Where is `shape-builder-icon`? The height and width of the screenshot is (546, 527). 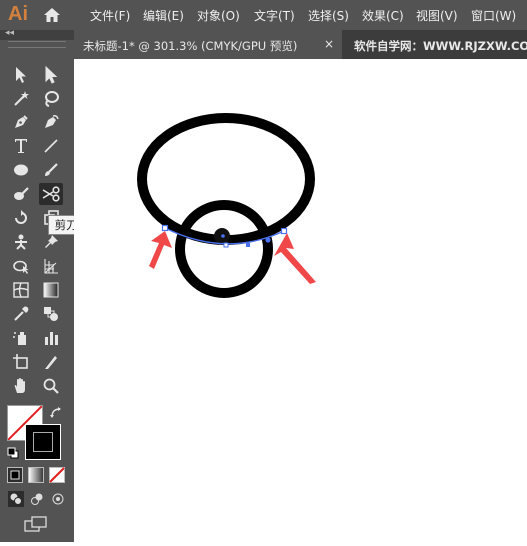 shape-builder-icon is located at coordinates (21, 267).